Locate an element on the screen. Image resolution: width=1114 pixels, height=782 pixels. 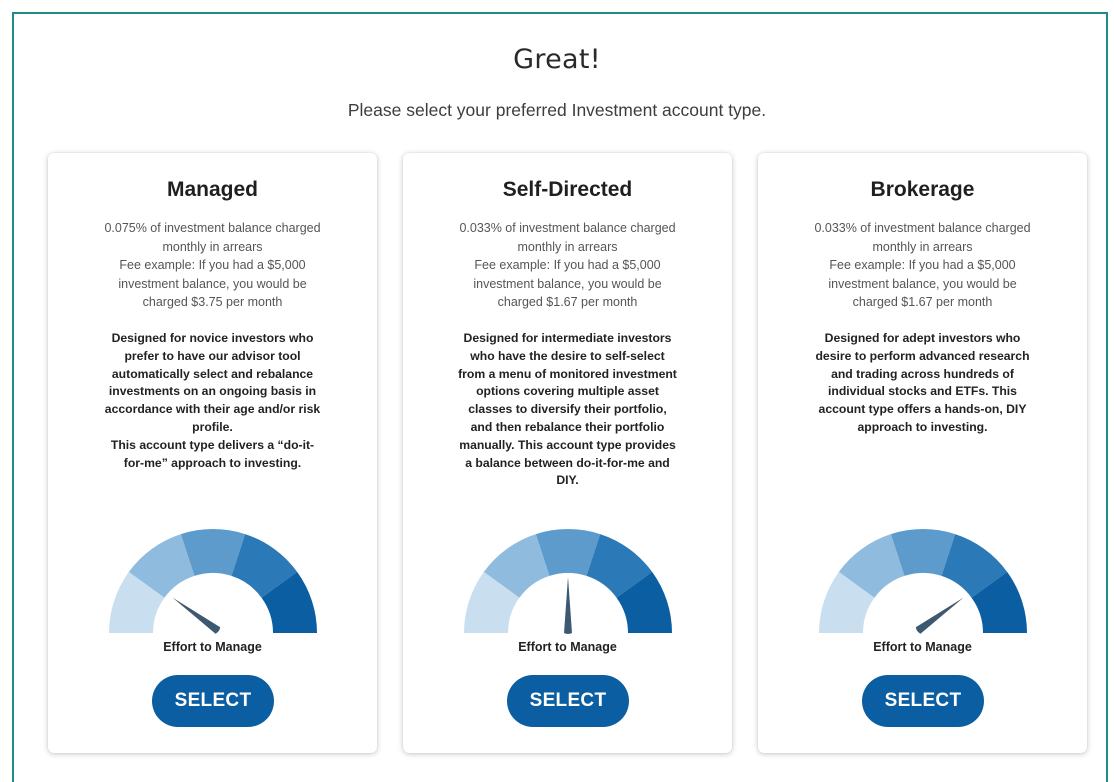
description-line: and then rebalance their portfolio is located at coordinates (567, 426).